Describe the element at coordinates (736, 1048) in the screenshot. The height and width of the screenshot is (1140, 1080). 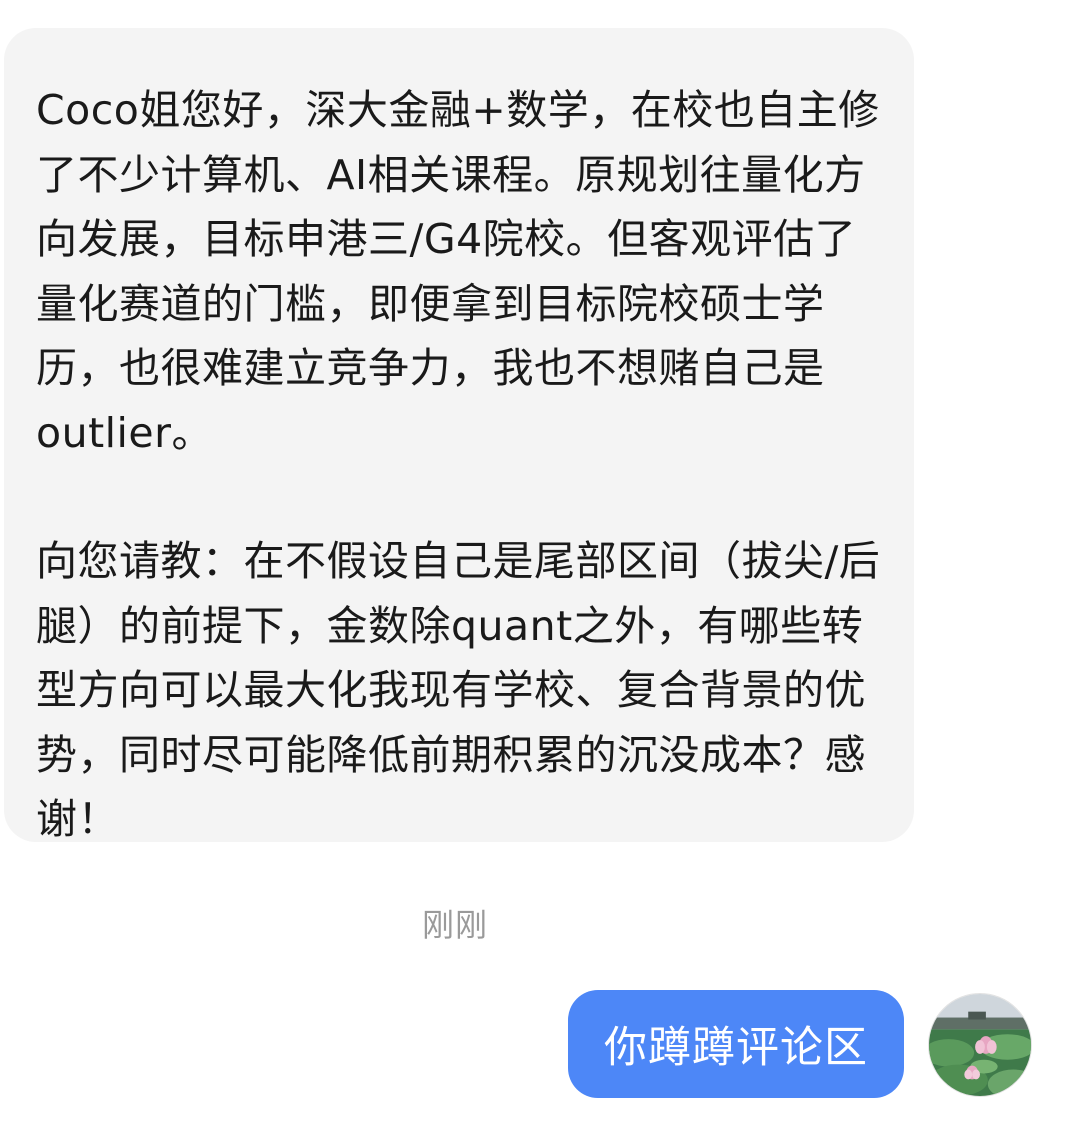
I see `outgoing-message-text: 你蹲蹲评论区` at that location.